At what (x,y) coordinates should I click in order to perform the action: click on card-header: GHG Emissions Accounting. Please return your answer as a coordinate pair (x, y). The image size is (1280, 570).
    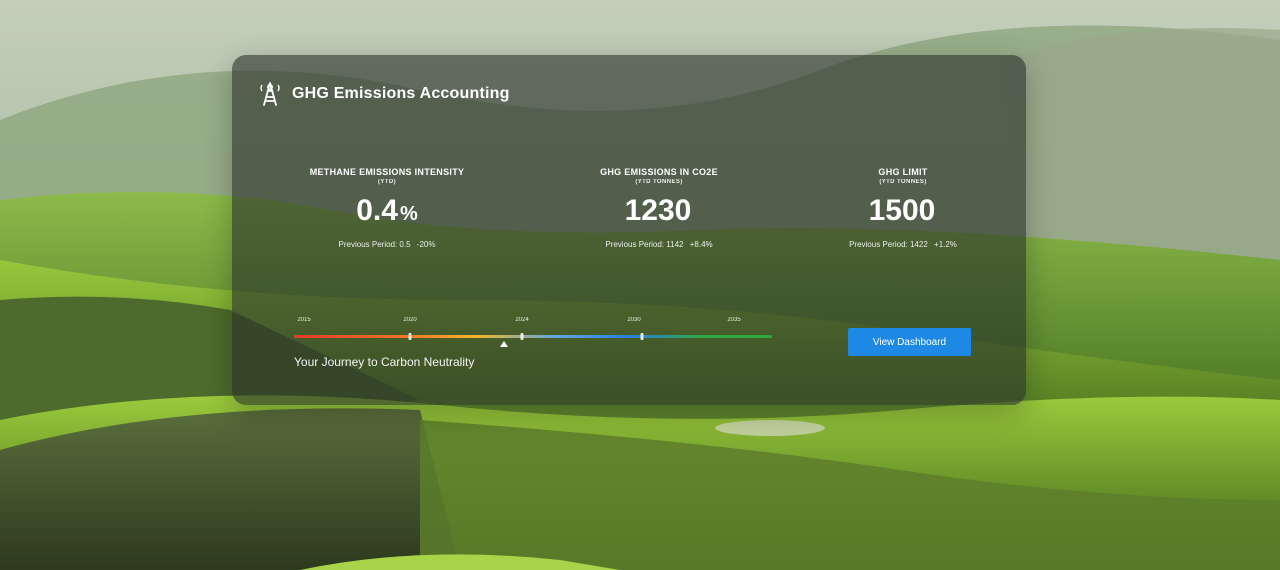
    Looking at the image, I should click on (384, 94).